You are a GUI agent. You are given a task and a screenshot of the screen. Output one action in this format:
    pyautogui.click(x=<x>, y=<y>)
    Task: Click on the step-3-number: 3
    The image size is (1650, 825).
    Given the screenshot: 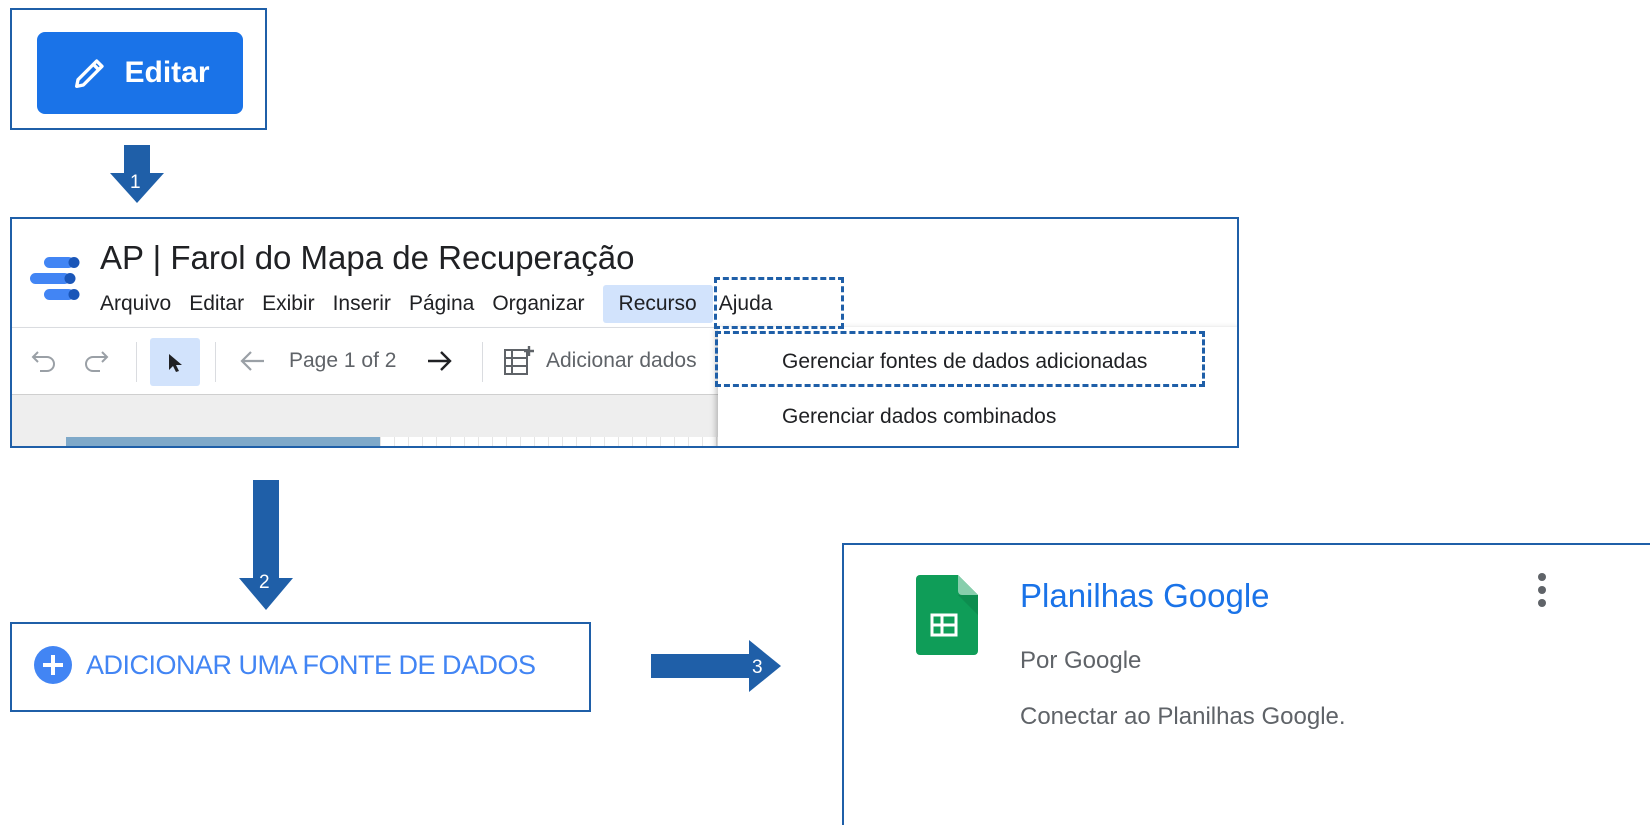 What is the action you would take?
    pyautogui.click(x=757, y=667)
    